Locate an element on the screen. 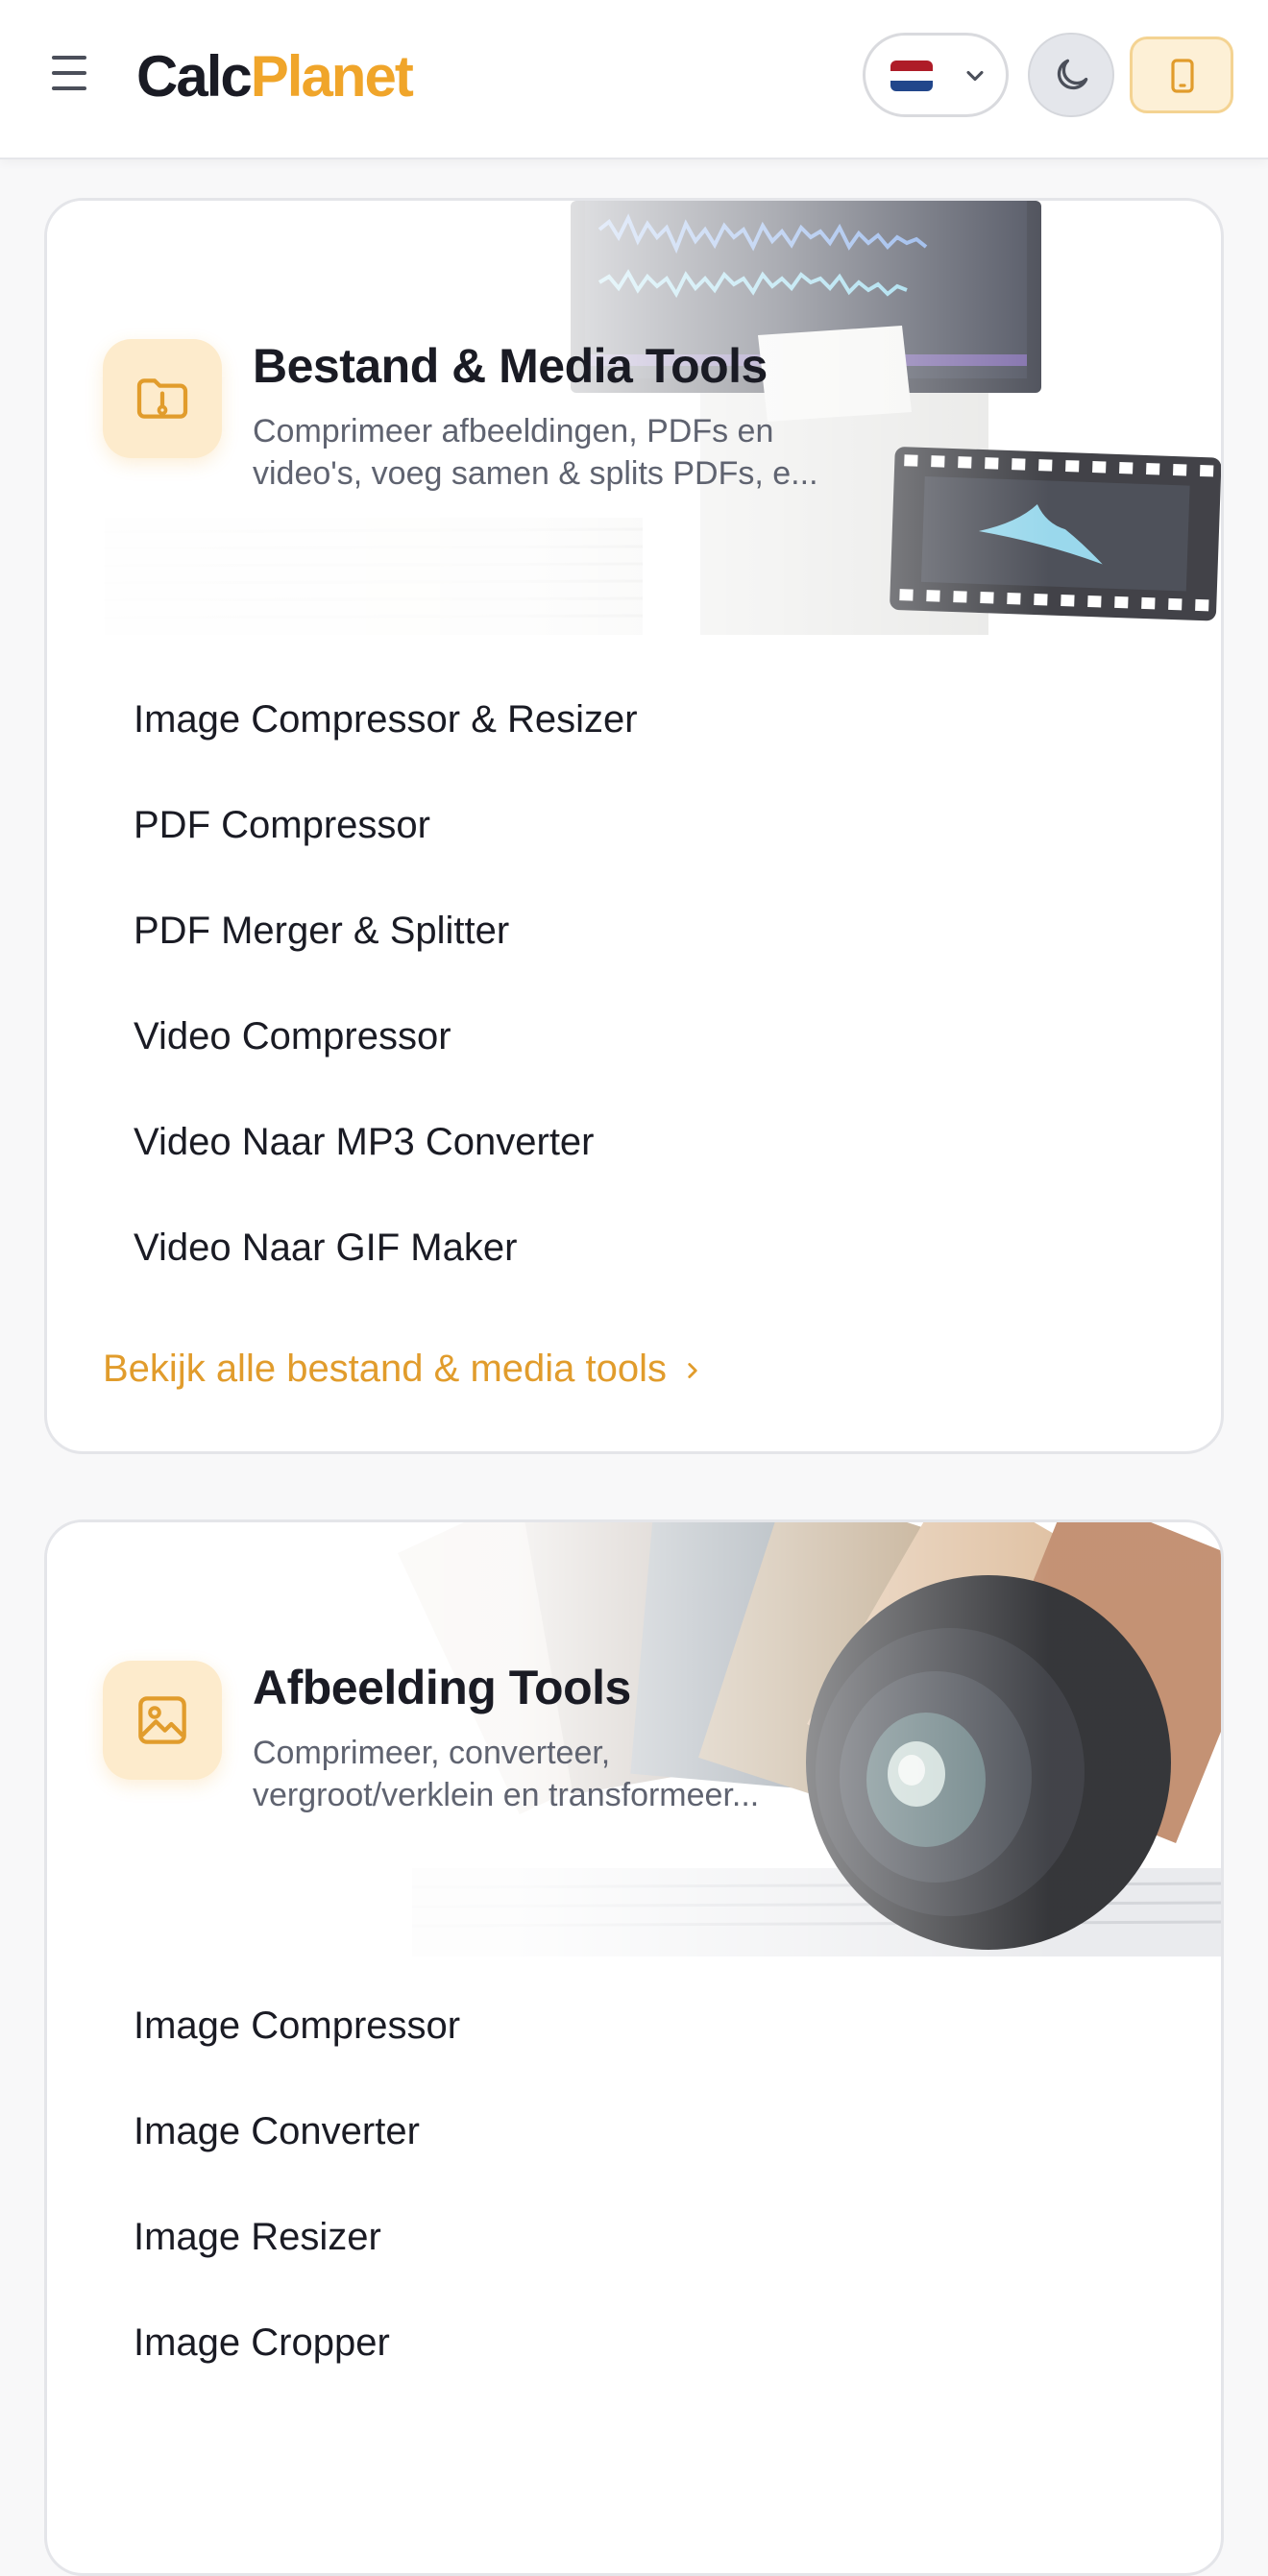 The height and width of the screenshot is (2576, 1268). tool-link-video-to-gif: Video Naar GIF Maker is located at coordinates (386, 1274).